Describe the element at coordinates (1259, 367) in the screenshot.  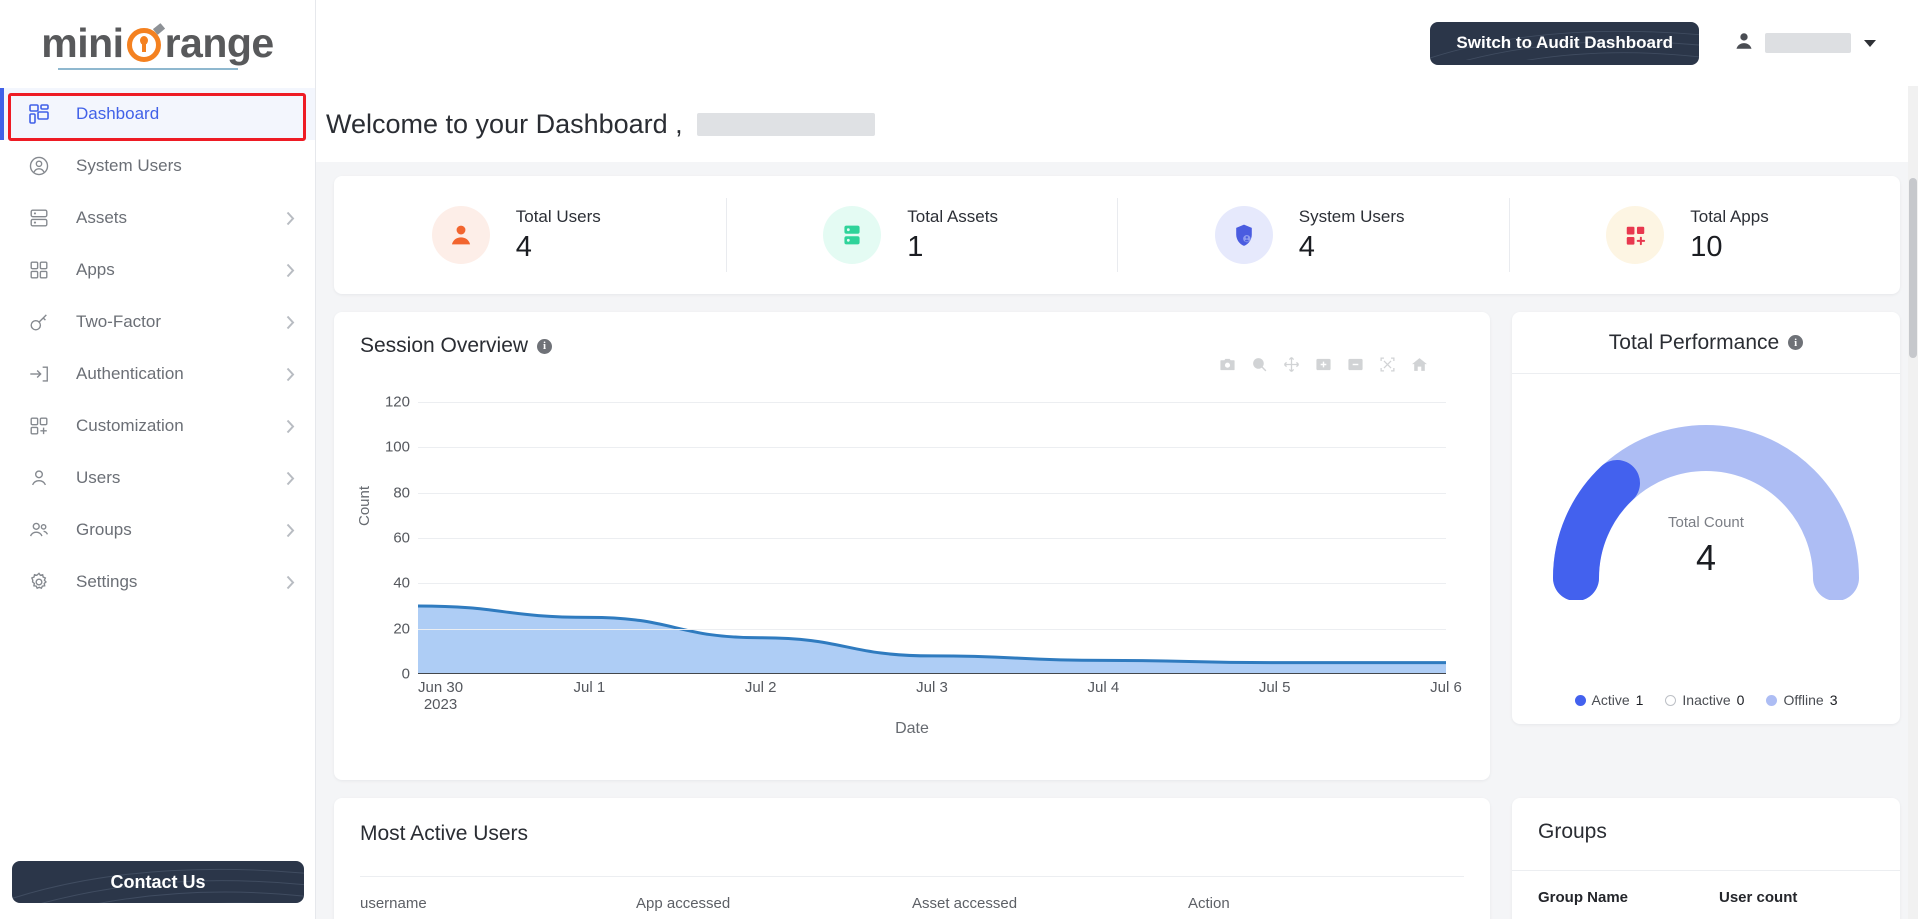
I see `zoom-icon` at that location.